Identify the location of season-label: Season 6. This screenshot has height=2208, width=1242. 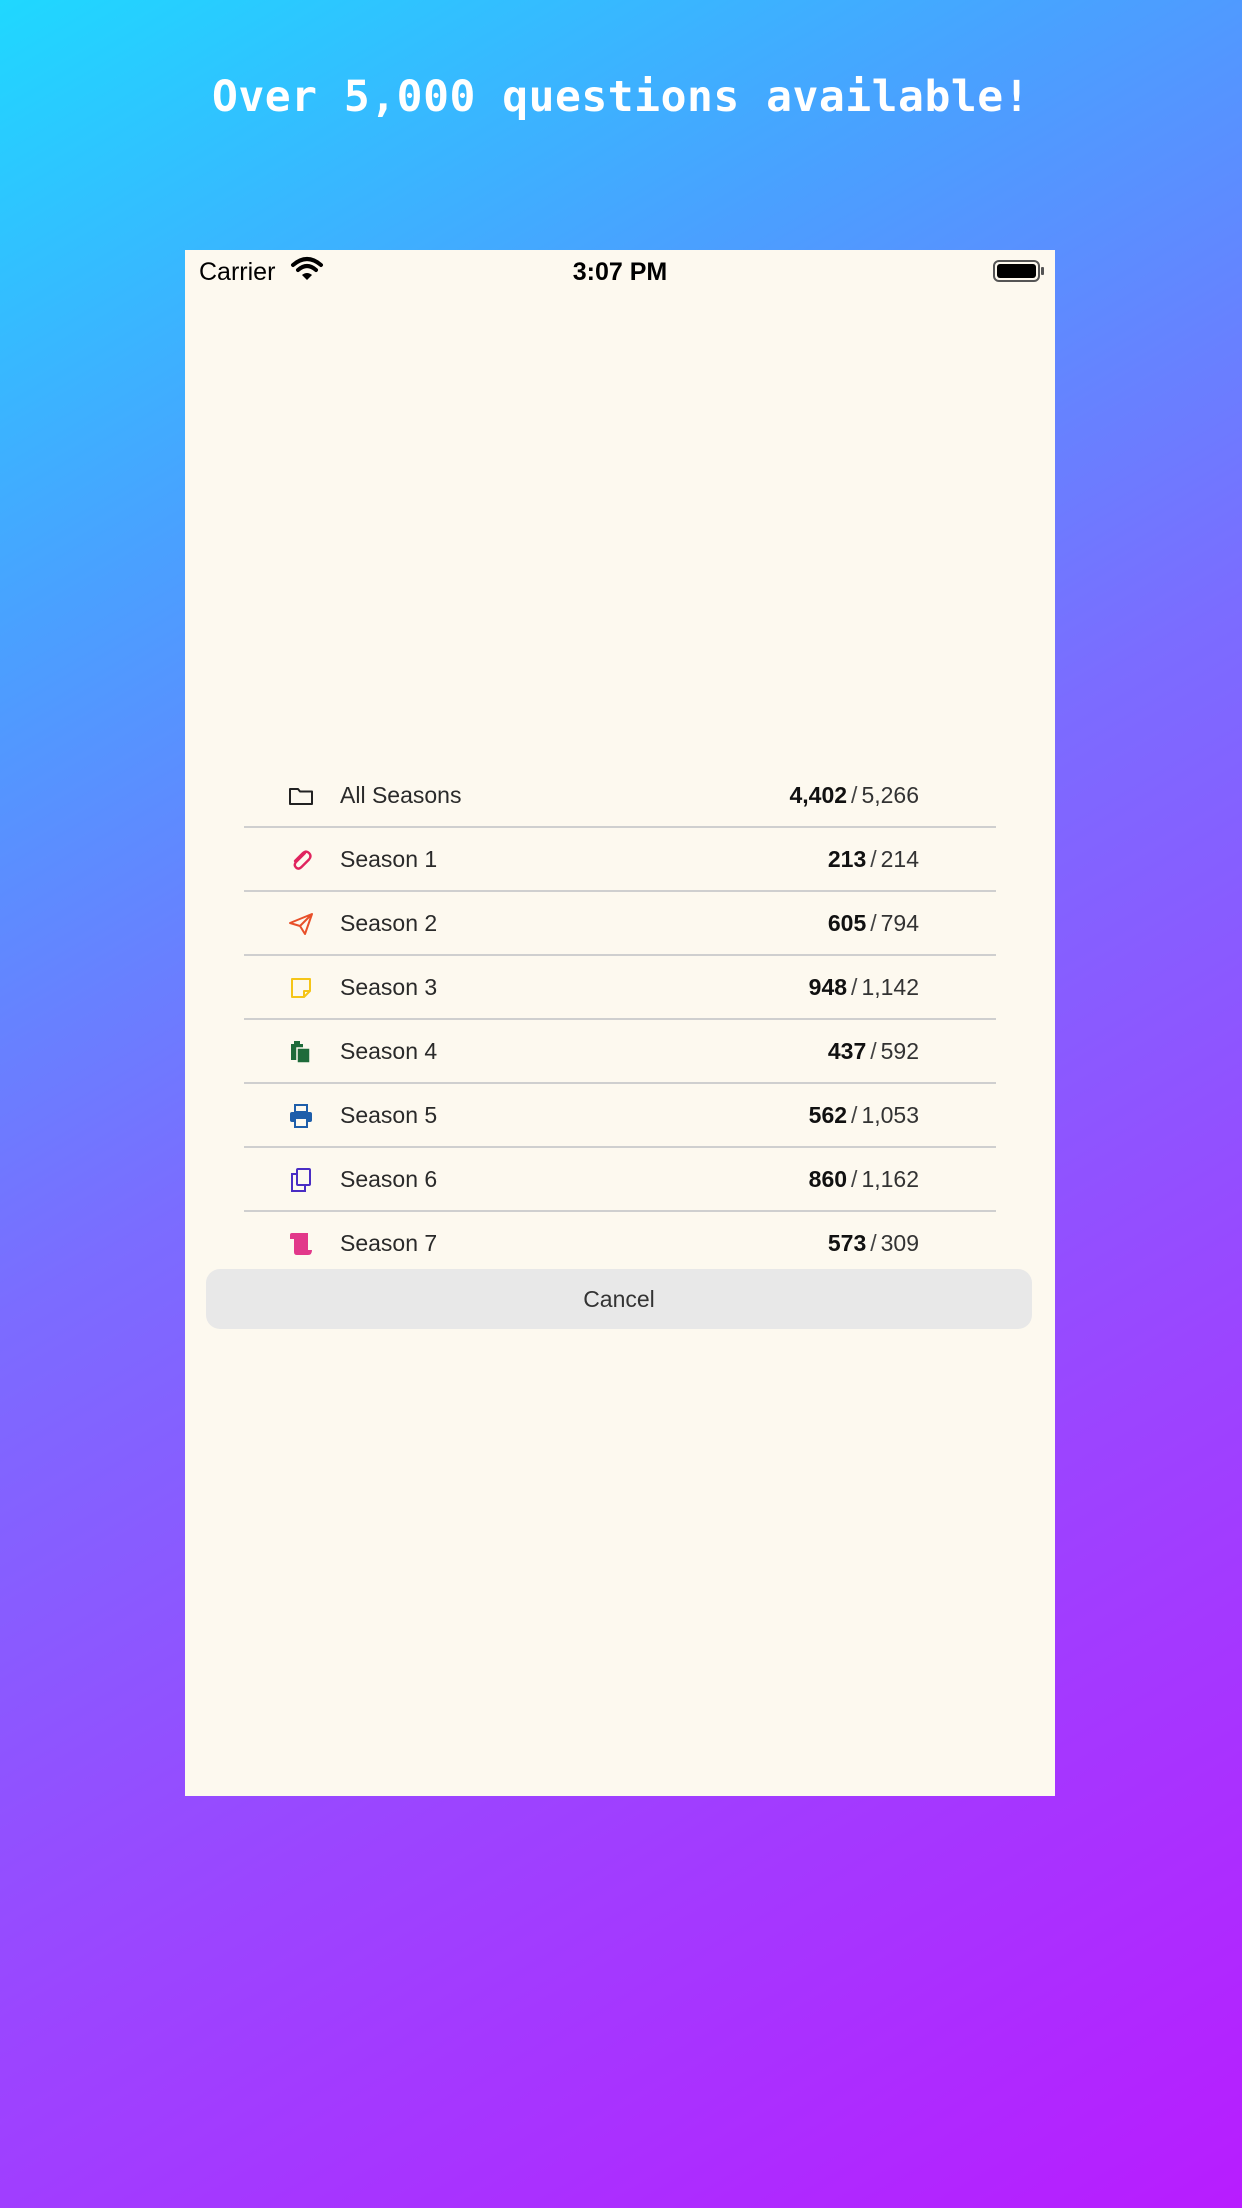
(389, 1179).